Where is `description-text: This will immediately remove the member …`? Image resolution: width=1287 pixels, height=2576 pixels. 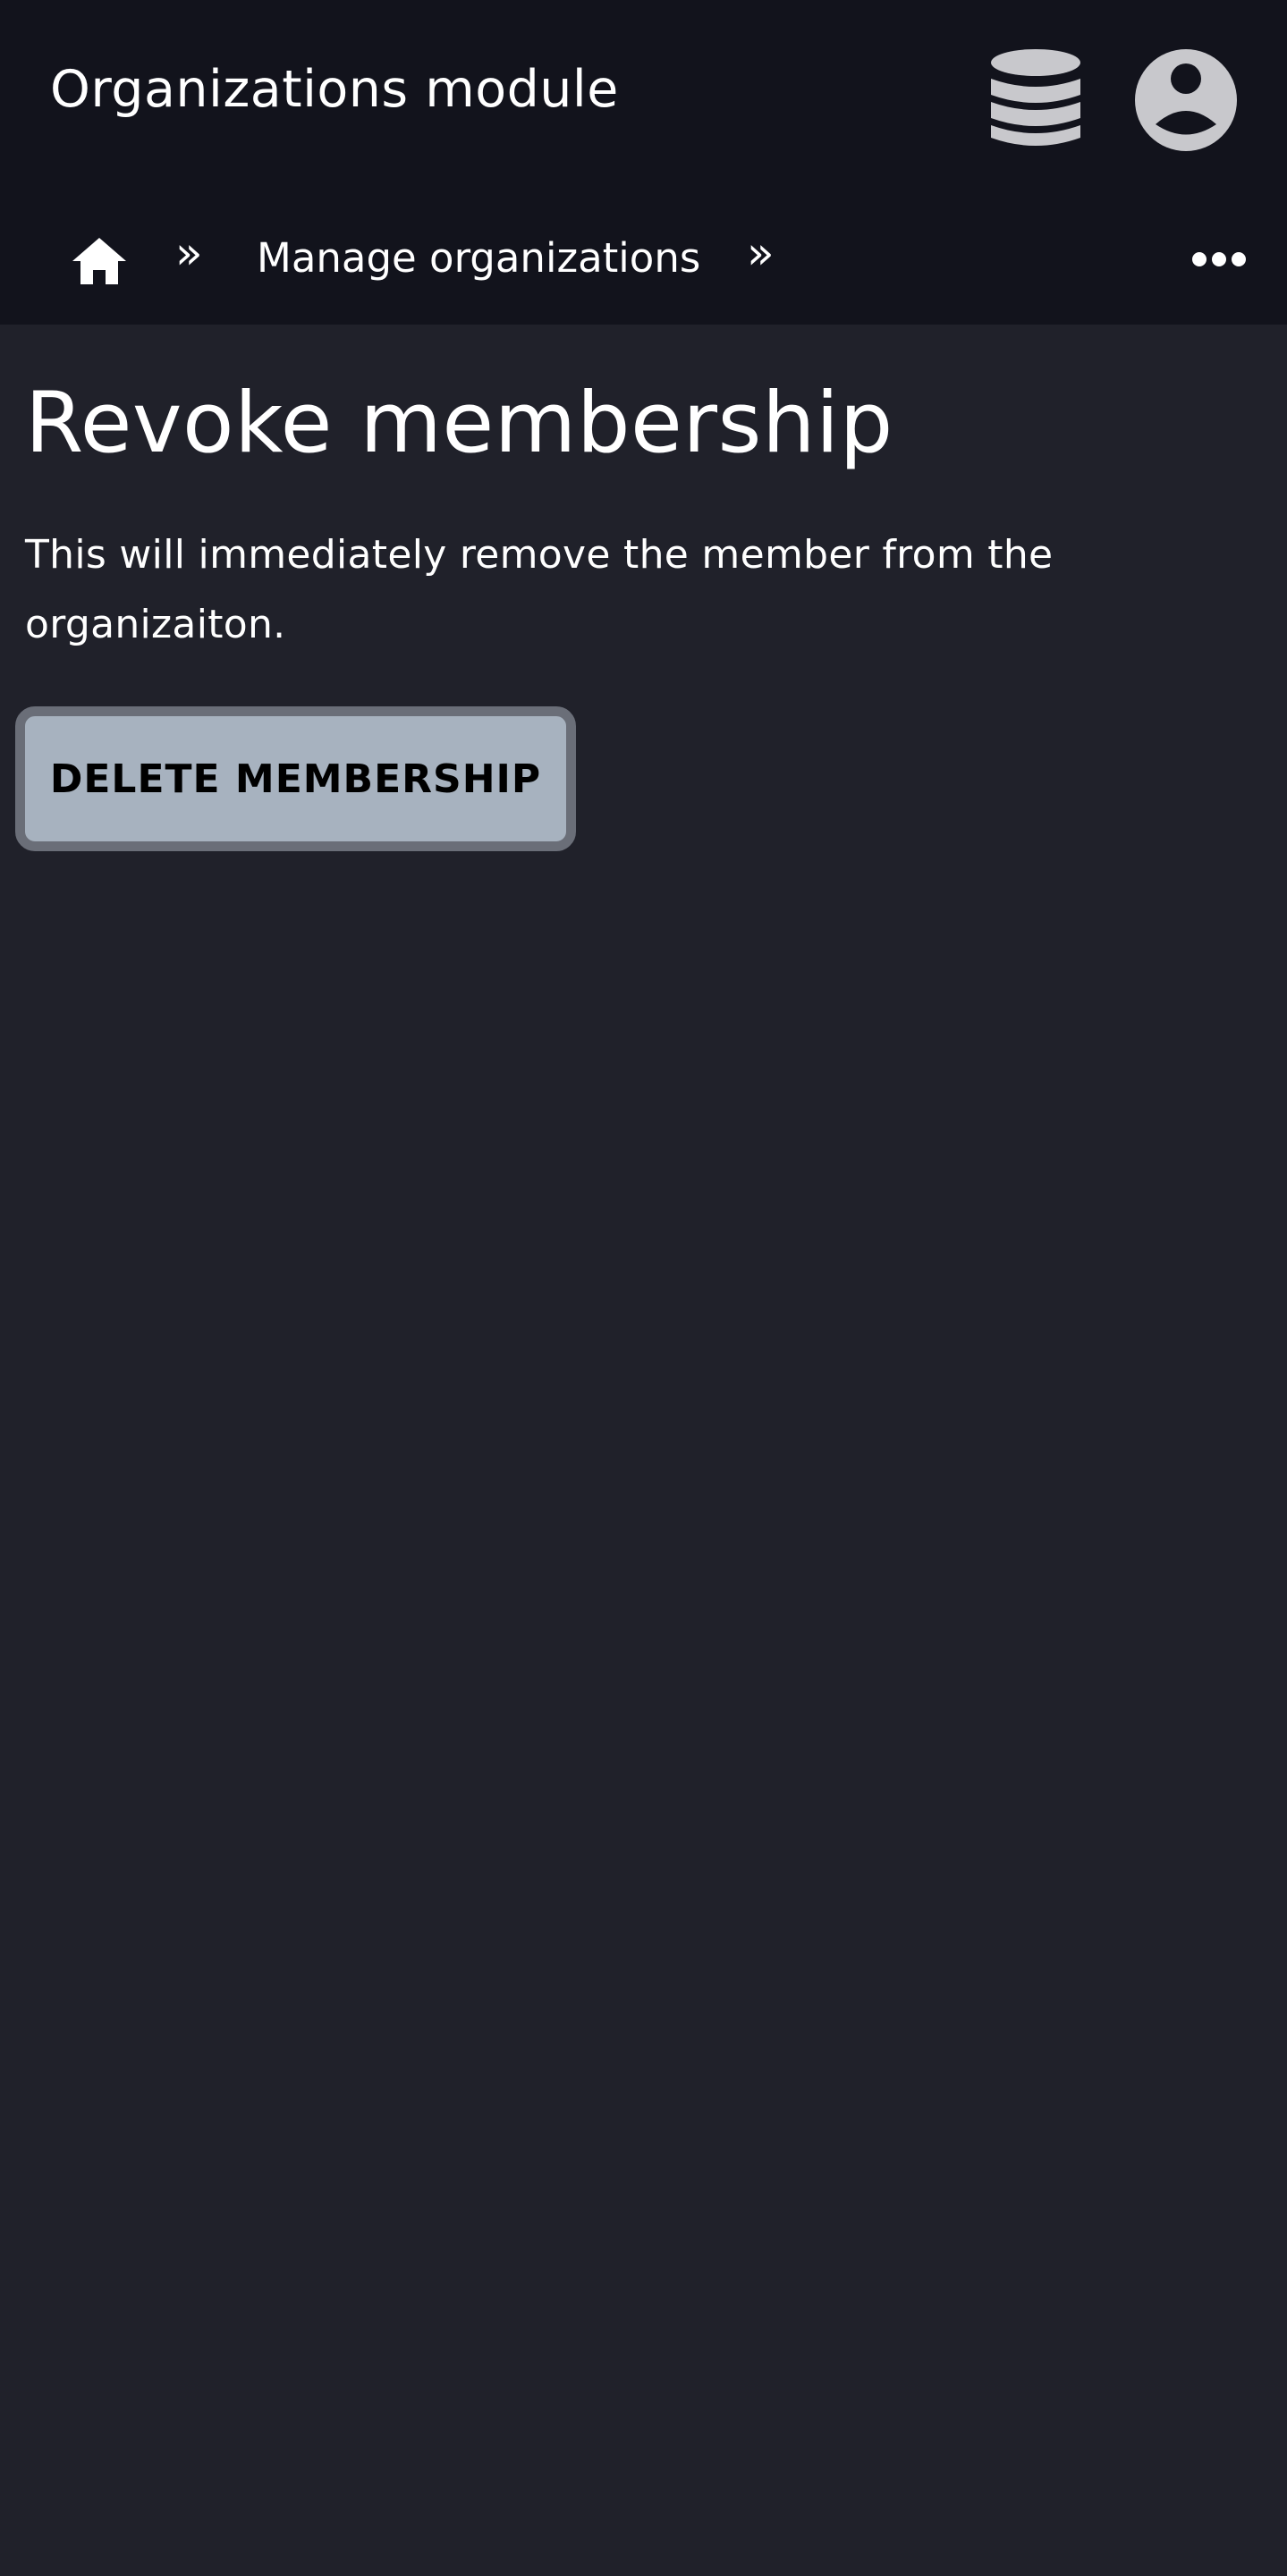 description-text: This will immediately remove the member … is located at coordinates (539, 589).